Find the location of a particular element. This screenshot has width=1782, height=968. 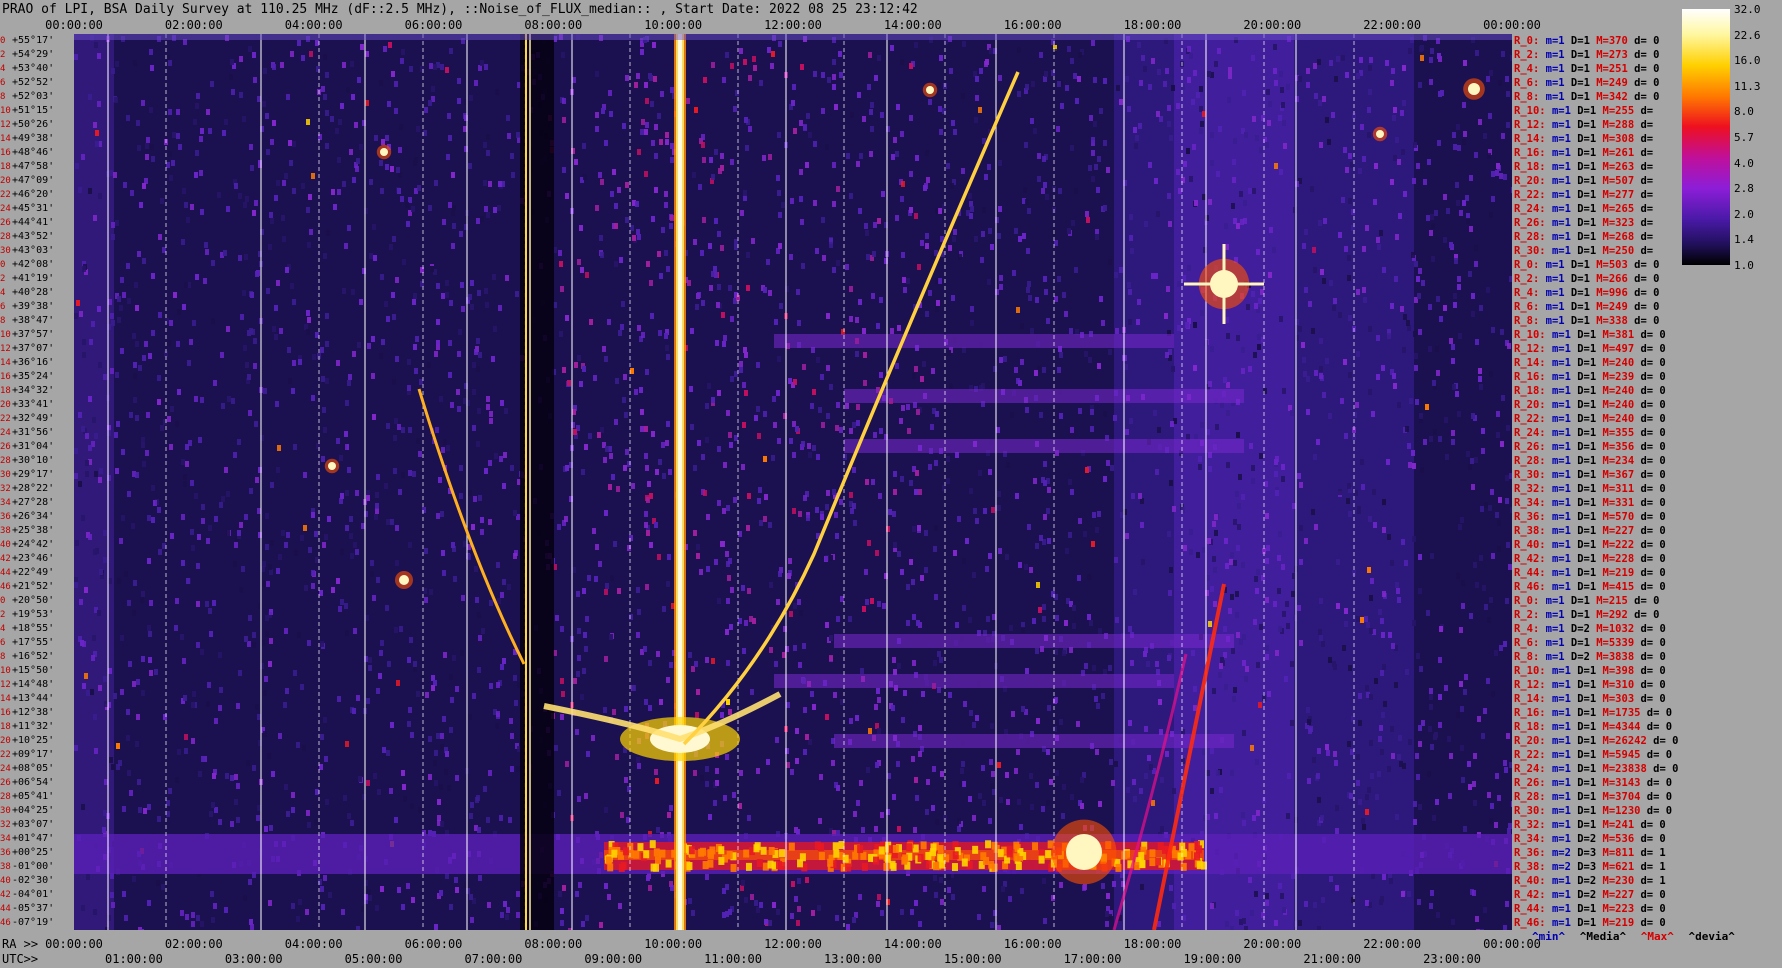

beam-index: 22 is located at coordinates (5, 755).